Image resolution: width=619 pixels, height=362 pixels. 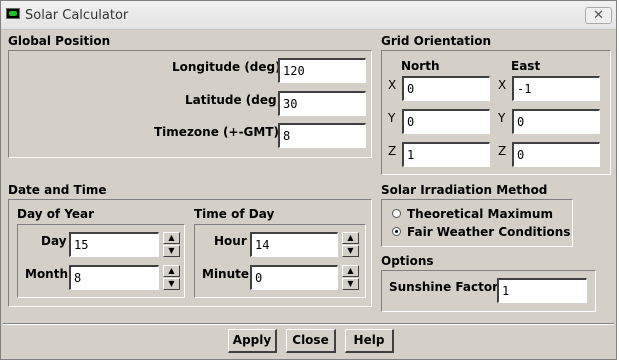 I want to click on window-title: Solar Calculator, so click(x=77, y=15).